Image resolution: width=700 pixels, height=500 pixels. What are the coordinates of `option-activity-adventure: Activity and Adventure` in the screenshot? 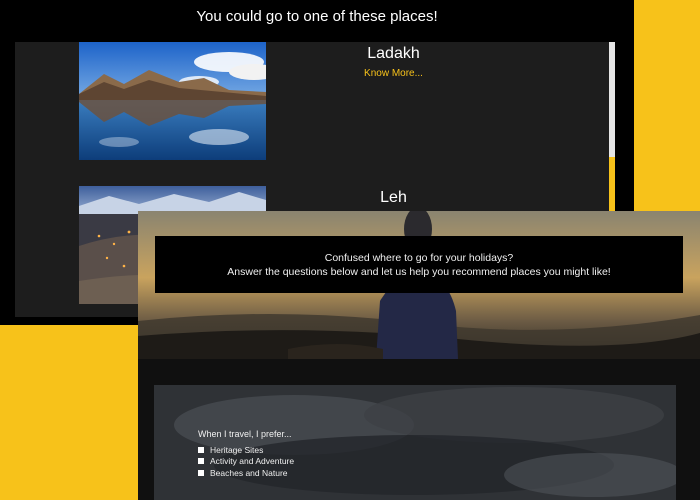 It's located at (246, 462).